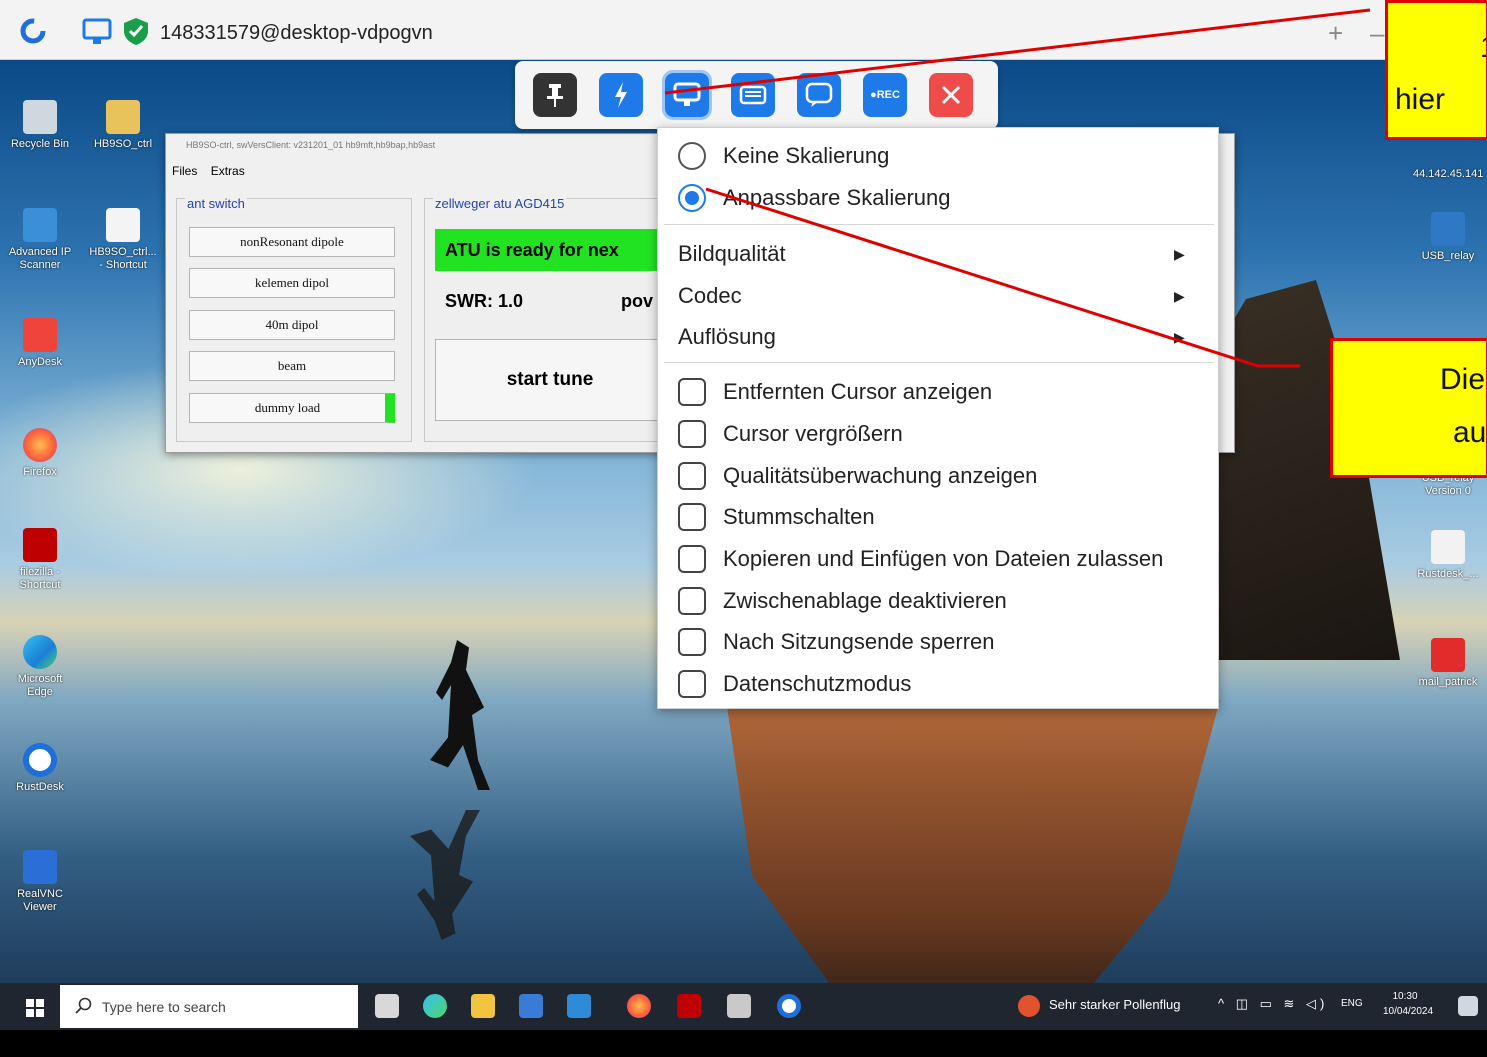  Describe the element at coordinates (83, 1005) in the screenshot. I see `search-icon` at that location.